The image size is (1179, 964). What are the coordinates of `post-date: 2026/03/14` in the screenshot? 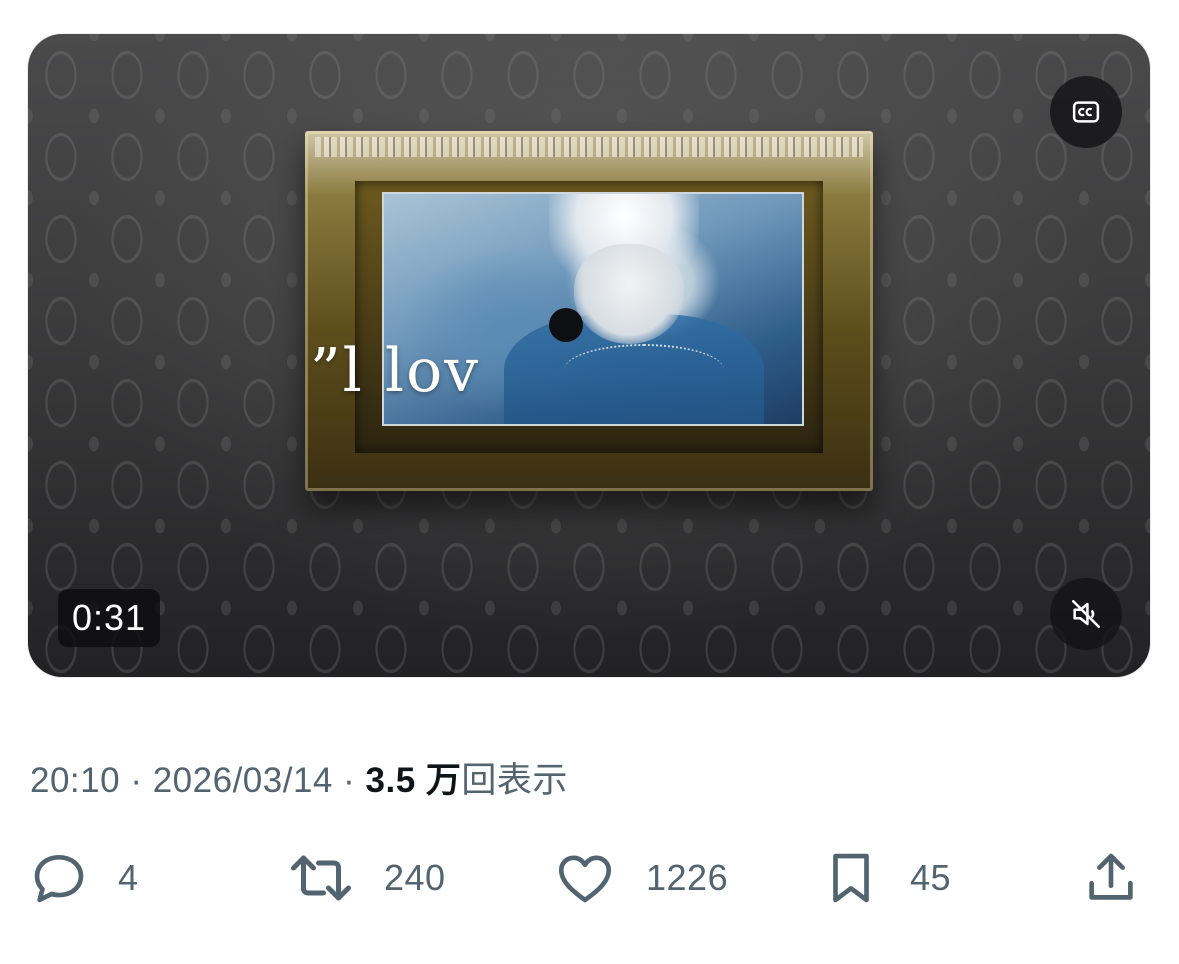 It's located at (243, 780).